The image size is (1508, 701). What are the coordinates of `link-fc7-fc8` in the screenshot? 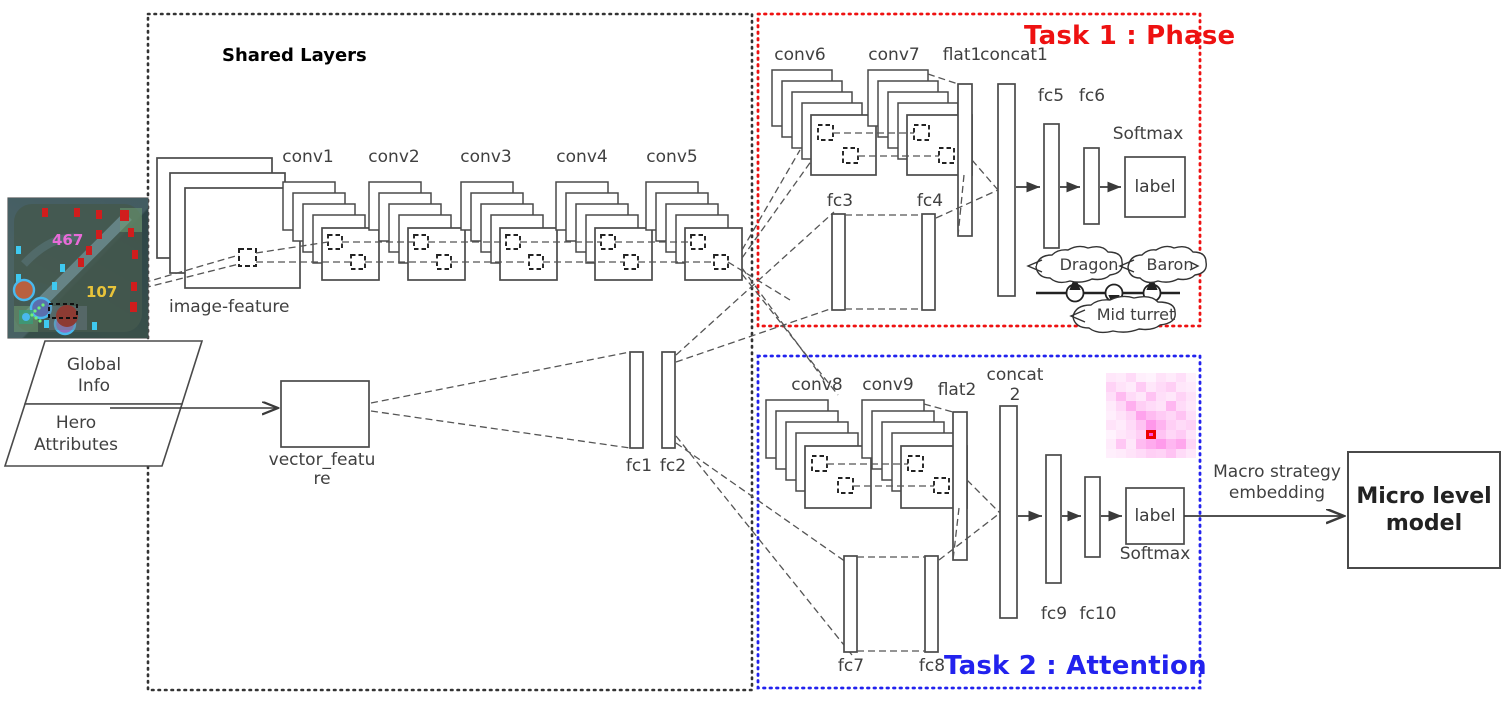 It's located at (891, 604).